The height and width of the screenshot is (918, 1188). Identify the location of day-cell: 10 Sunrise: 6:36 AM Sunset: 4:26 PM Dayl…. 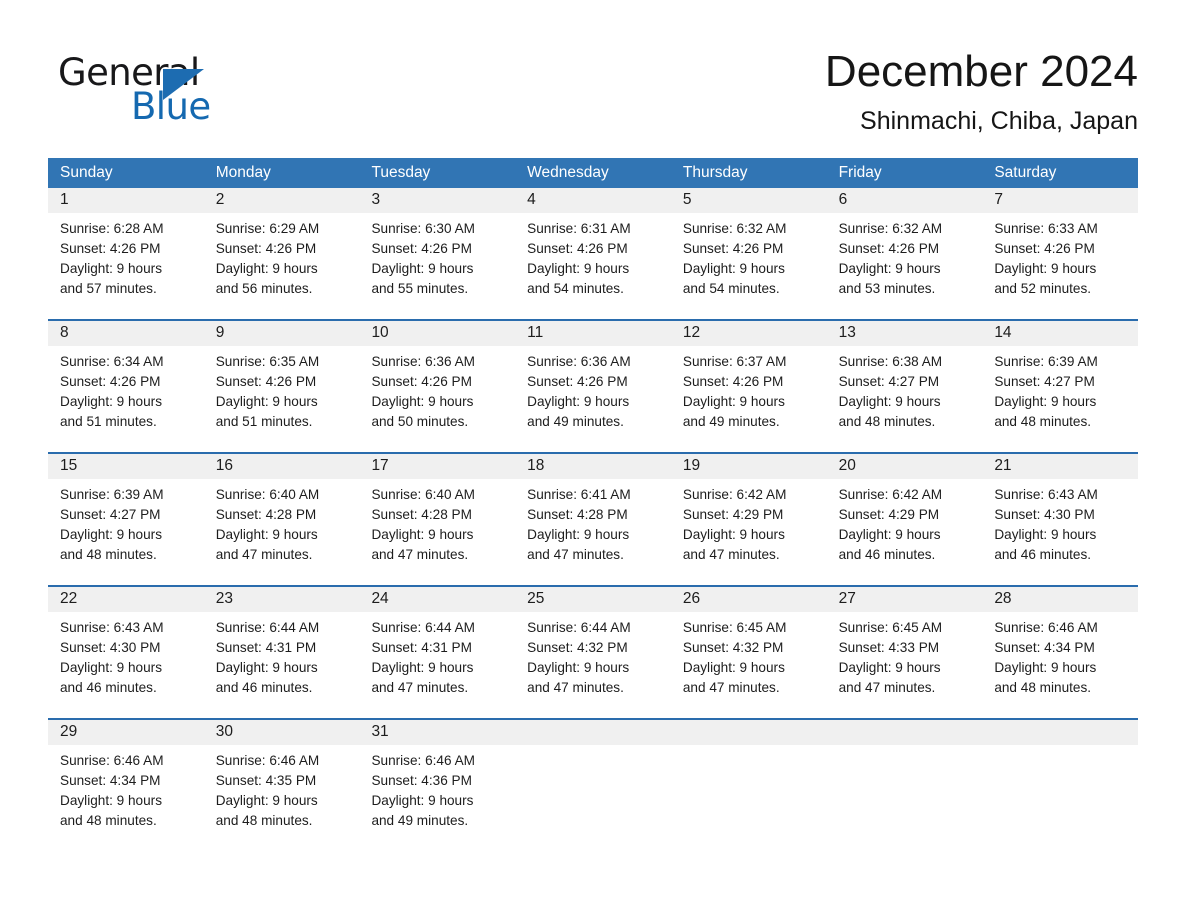
(437, 376).